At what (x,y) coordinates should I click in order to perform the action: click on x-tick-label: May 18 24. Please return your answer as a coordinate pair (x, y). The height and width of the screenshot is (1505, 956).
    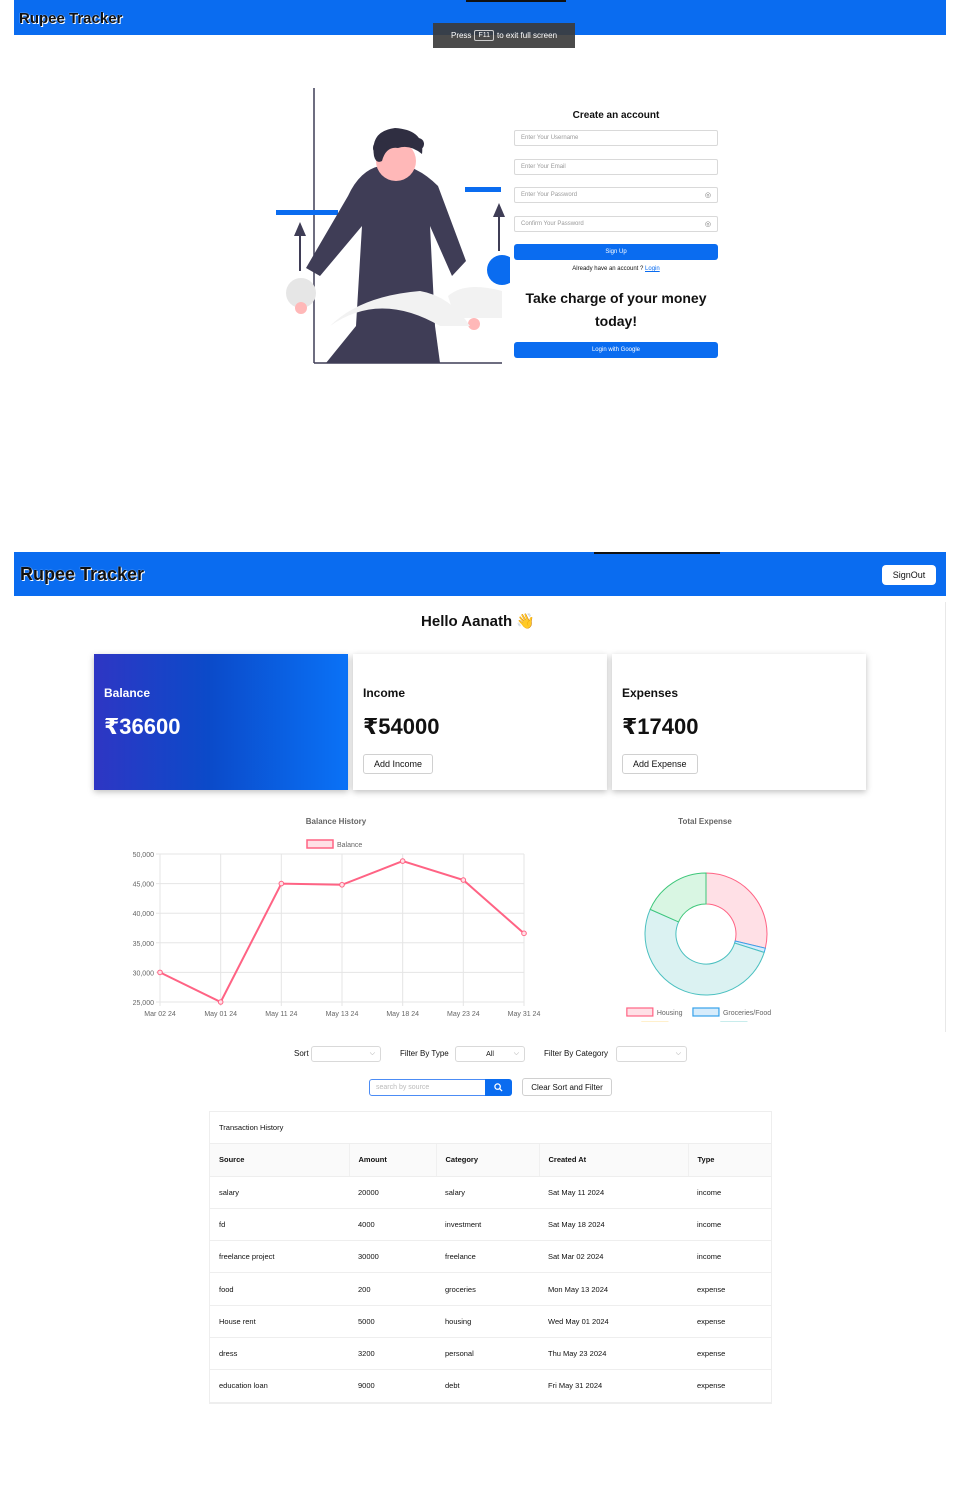
    Looking at the image, I should click on (402, 1014).